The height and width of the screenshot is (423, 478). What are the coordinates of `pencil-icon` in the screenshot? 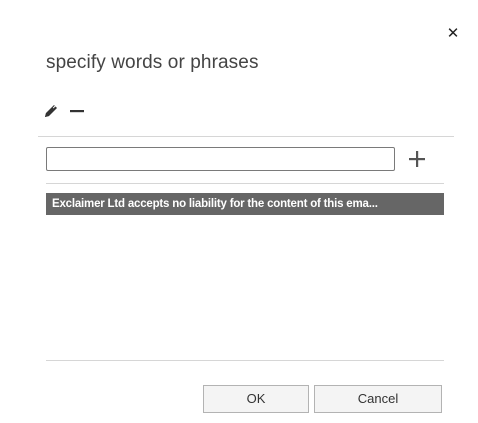 It's located at (51, 111).